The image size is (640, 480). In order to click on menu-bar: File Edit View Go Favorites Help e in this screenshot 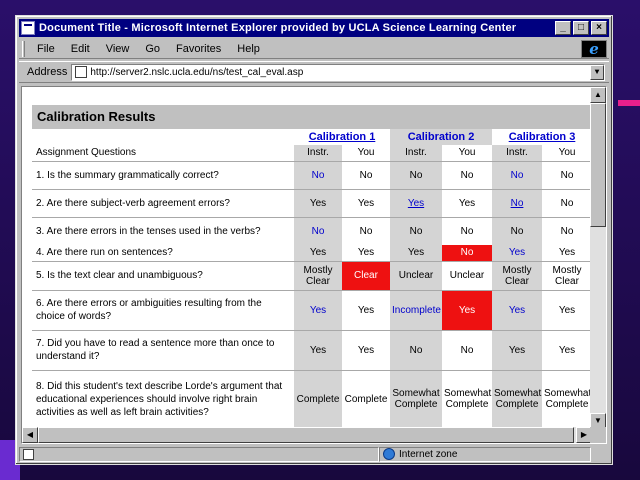, I will do `click(314, 49)`.